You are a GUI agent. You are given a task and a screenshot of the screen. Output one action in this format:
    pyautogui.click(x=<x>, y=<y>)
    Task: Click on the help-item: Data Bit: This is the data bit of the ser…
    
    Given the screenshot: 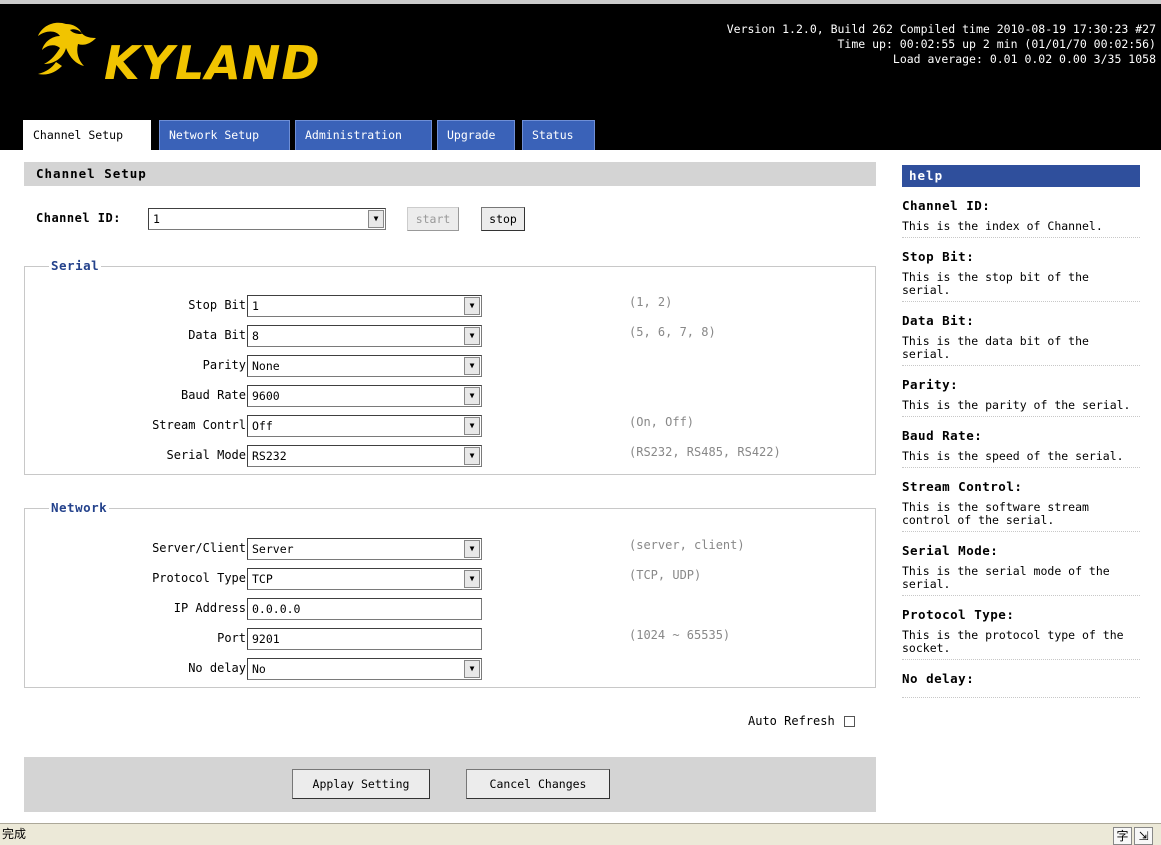 What is the action you would take?
    pyautogui.click(x=1021, y=339)
    